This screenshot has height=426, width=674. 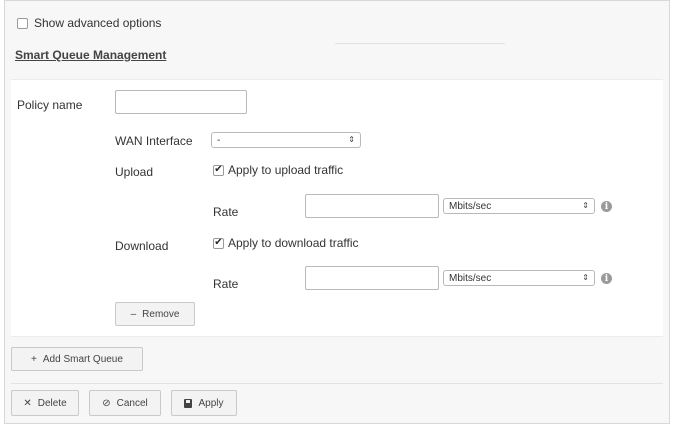 What do you see at coordinates (34, 359) in the screenshot?
I see `plus-icon: +` at bounding box center [34, 359].